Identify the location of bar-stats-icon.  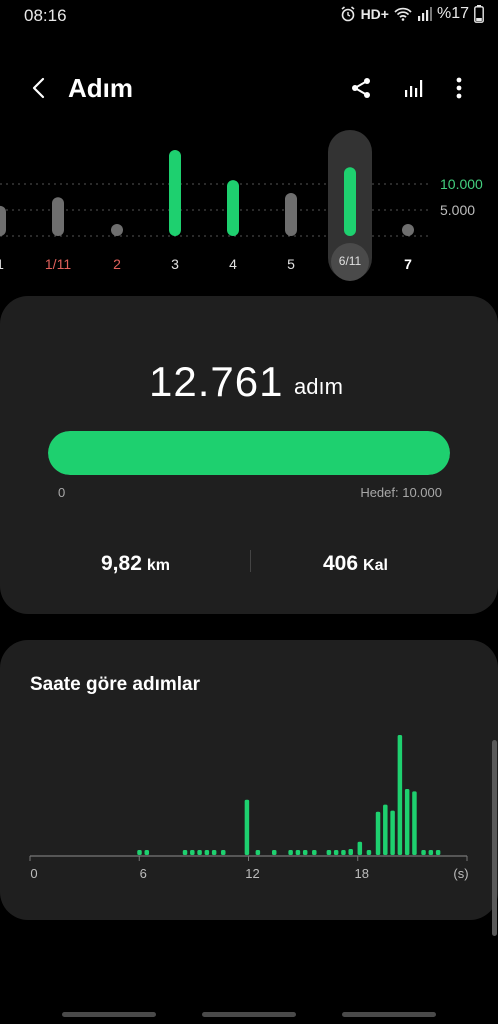
(414, 88).